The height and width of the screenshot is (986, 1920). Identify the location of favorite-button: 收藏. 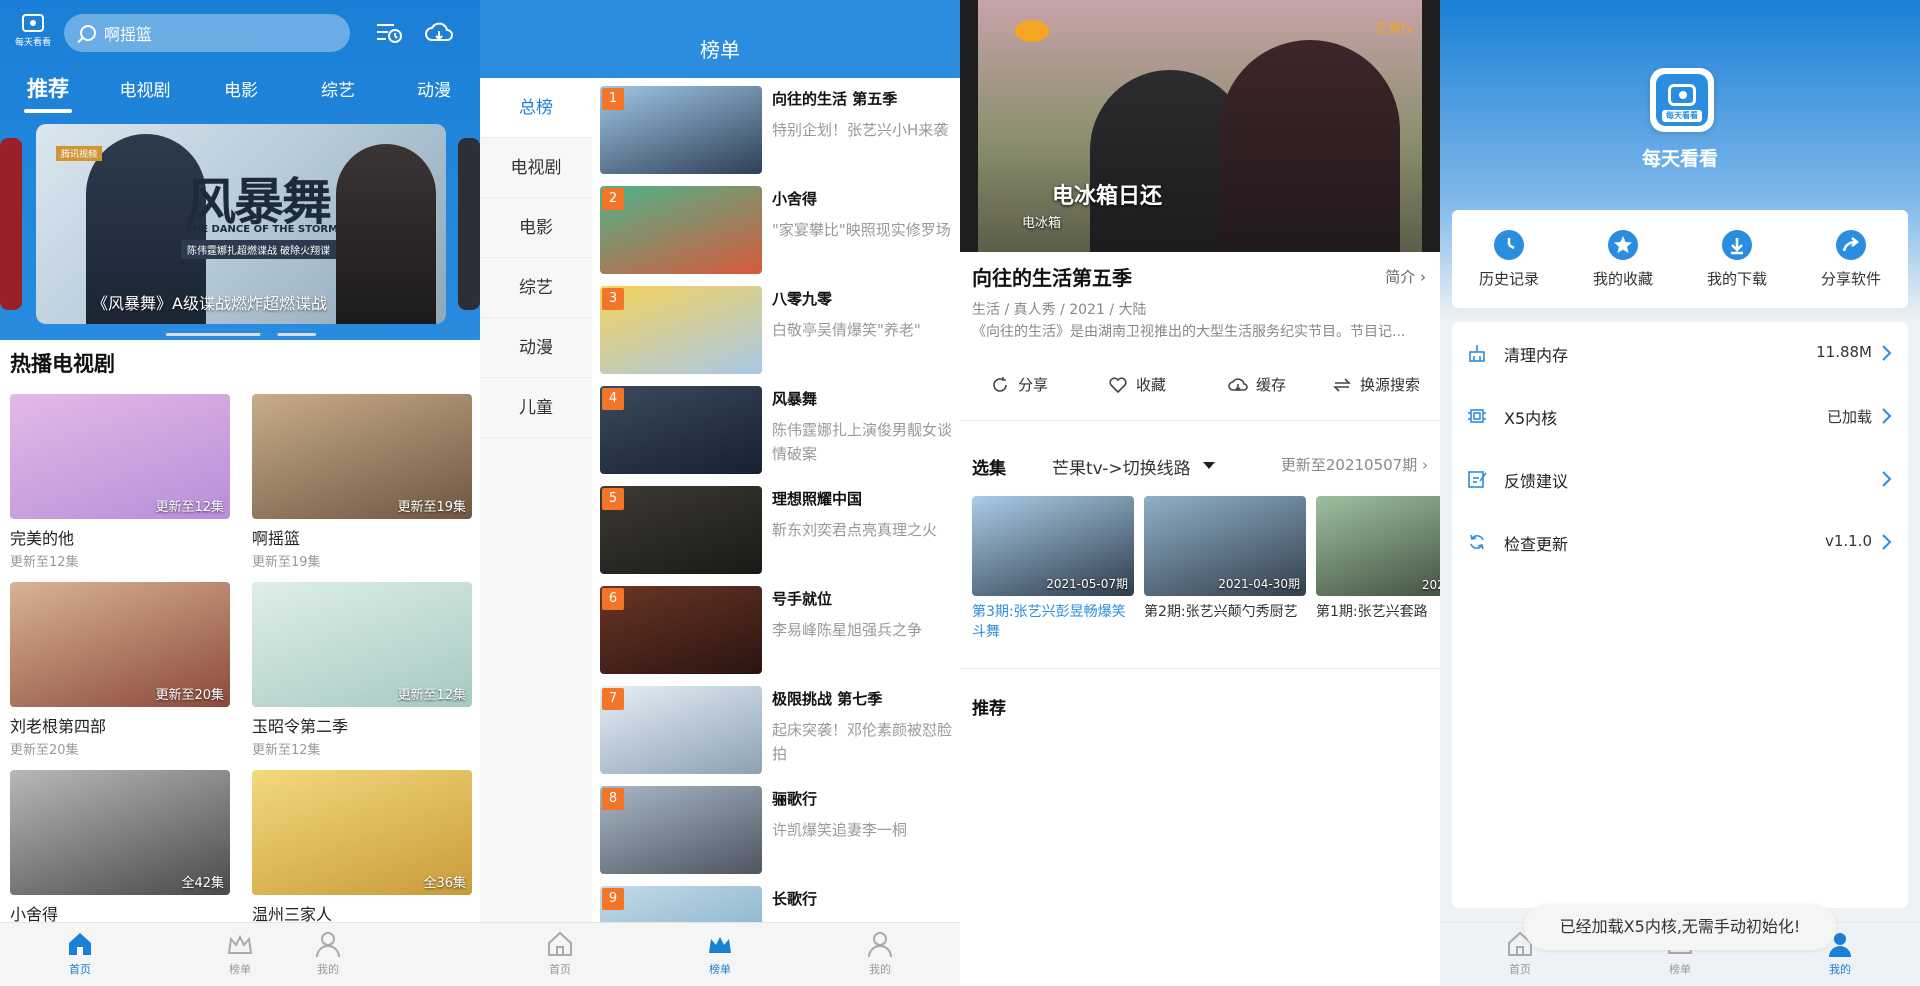
(1137, 384).